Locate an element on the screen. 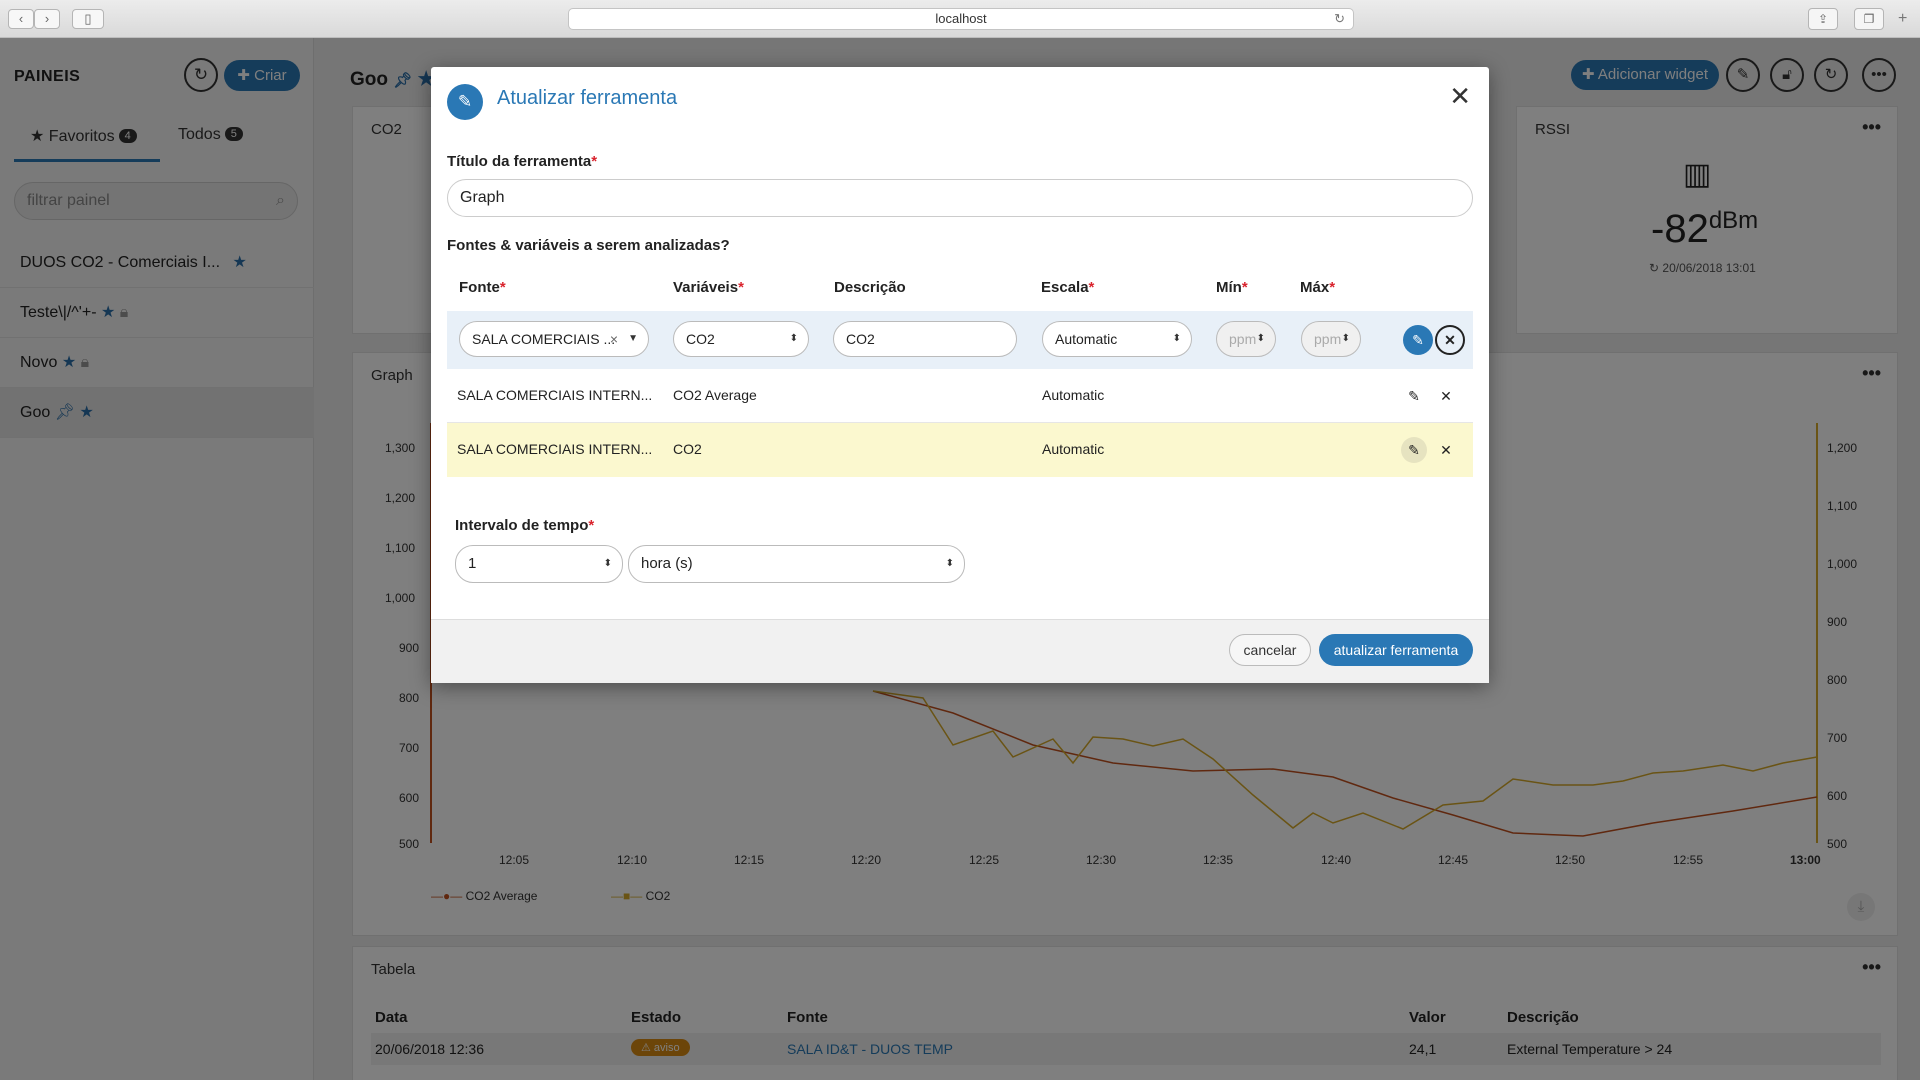 This screenshot has height=1080, width=1920. tabs-icon: ❐ is located at coordinates (1869, 19).